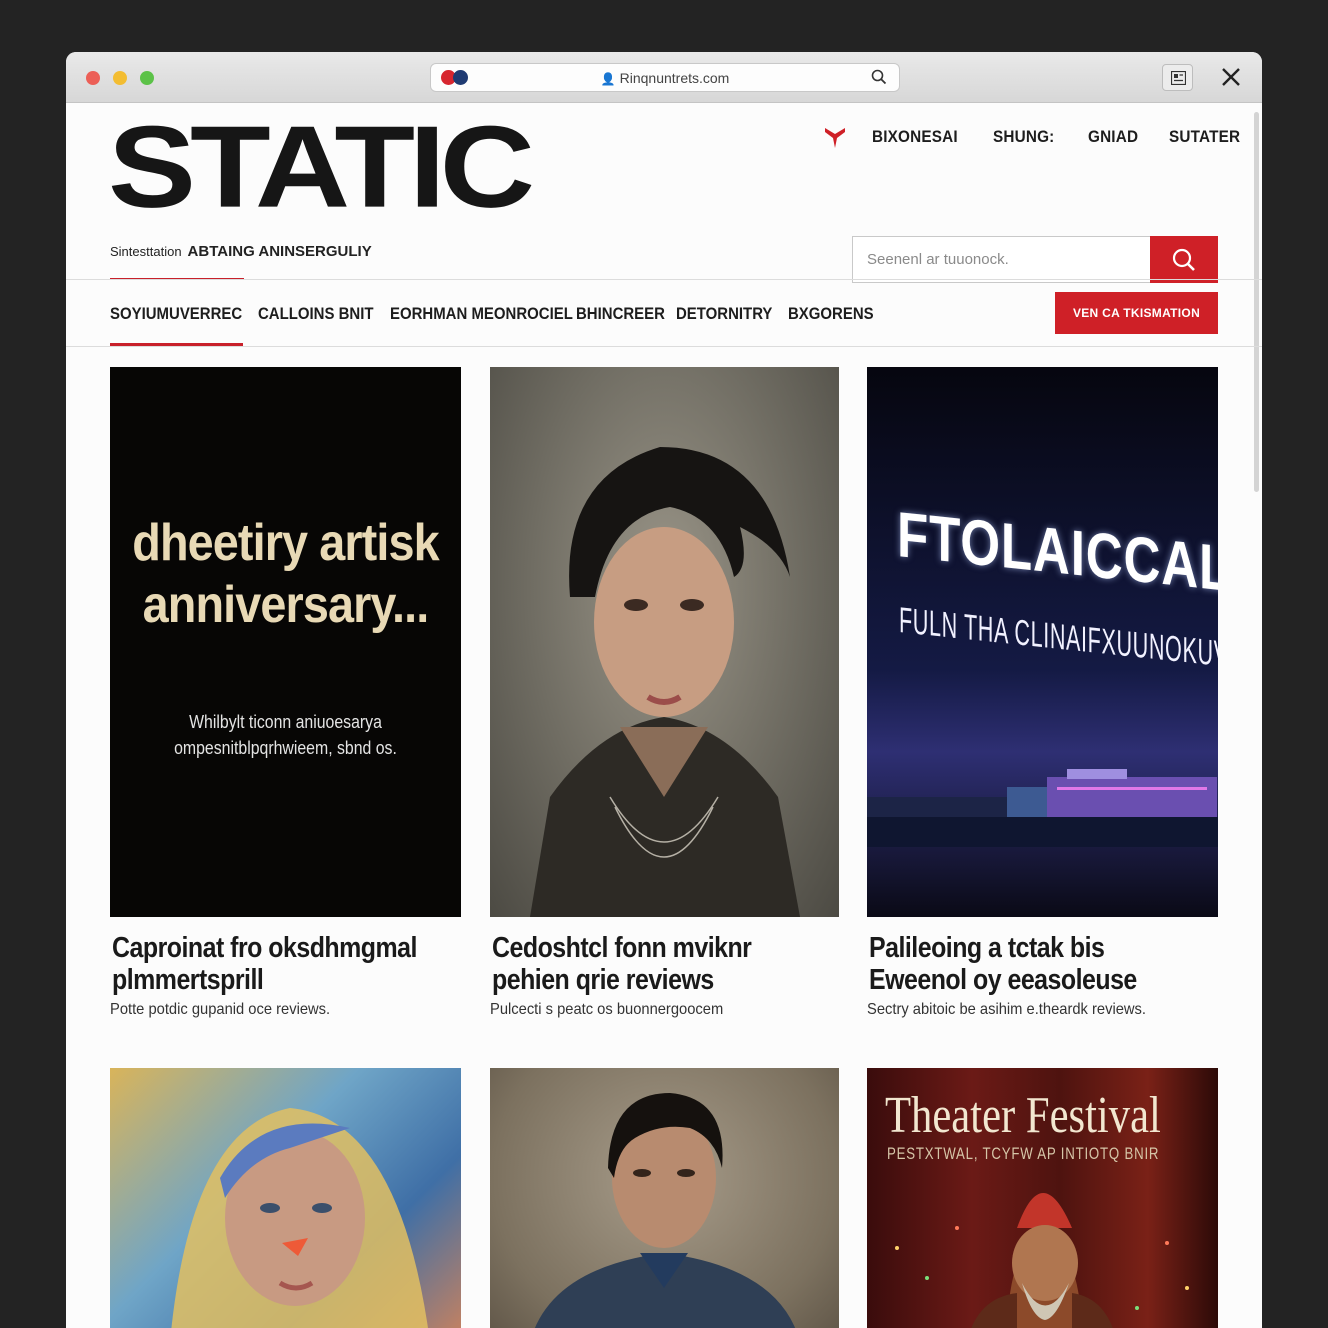 Image resolution: width=1328 pixels, height=1328 pixels. What do you see at coordinates (835, 137) in the screenshot?
I see `heart-icon` at bounding box center [835, 137].